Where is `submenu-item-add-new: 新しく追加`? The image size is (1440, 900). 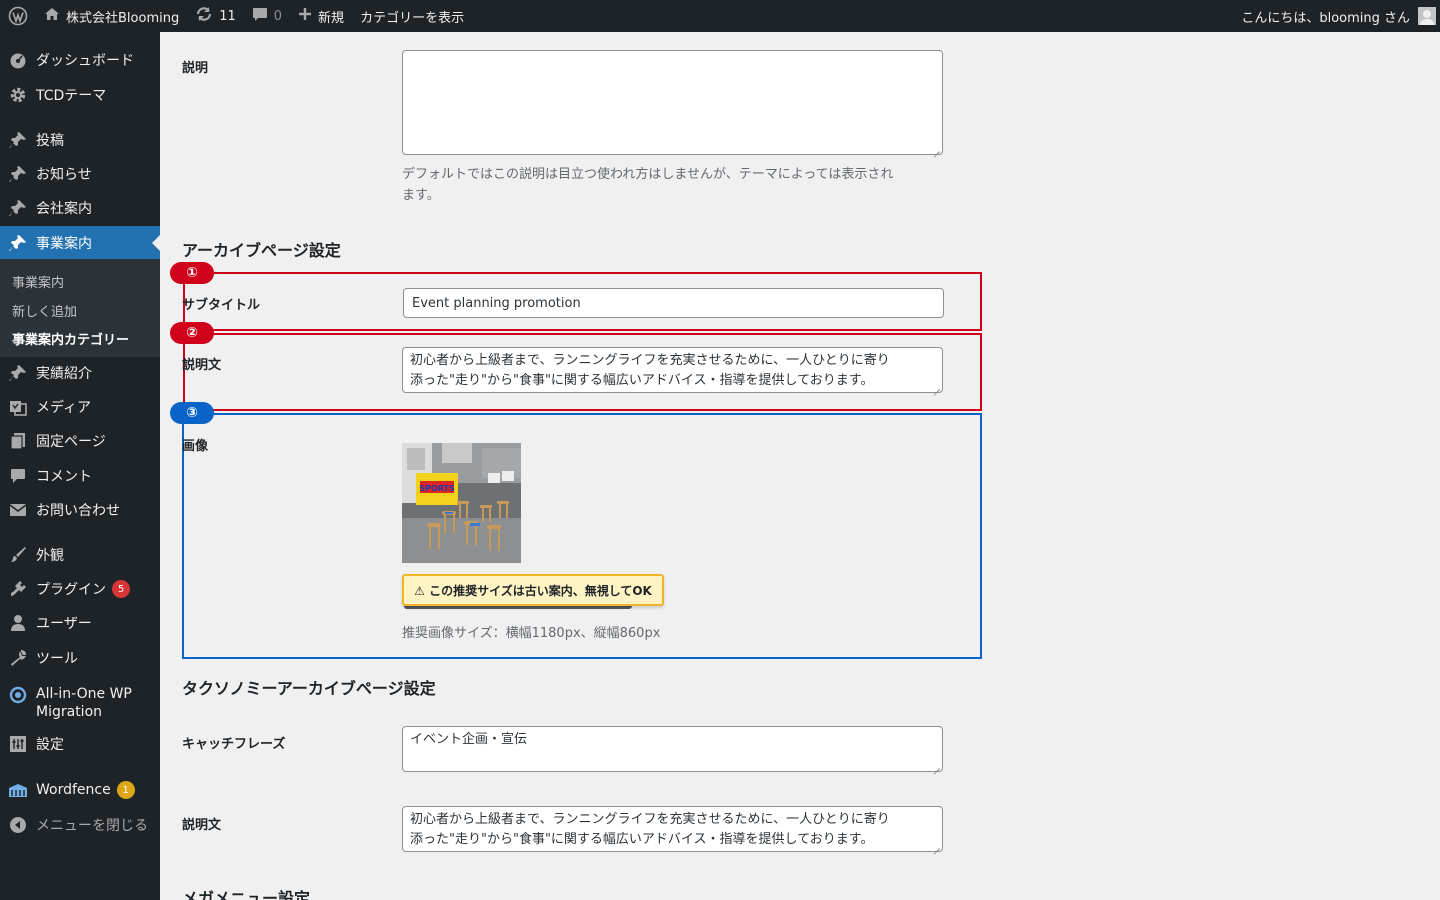
submenu-item-add-new: 新しく追加 is located at coordinates (44, 310).